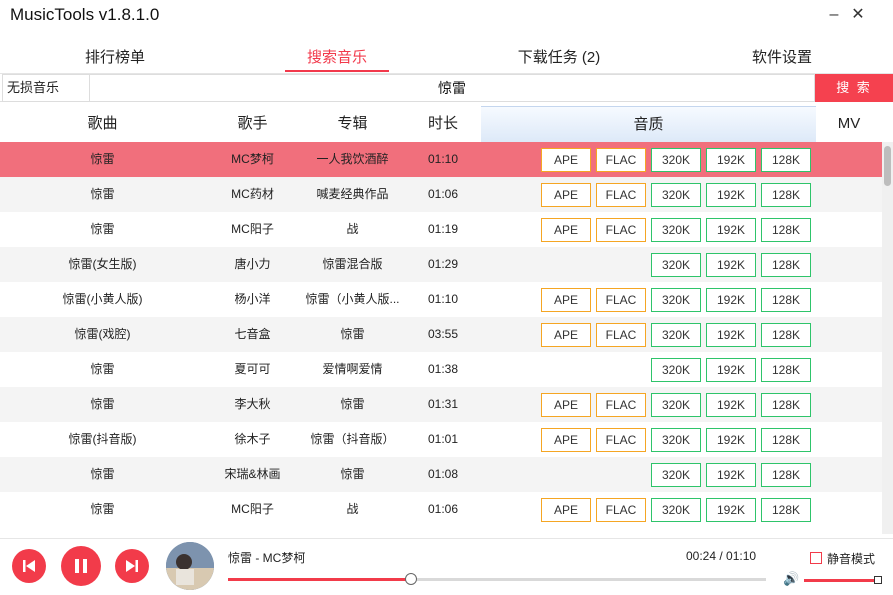 The image size is (893, 595). What do you see at coordinates (441, 334) in the screenshot?
I see `table-row: 惊雷(戏腔) 七音盒 惊雷 03:55 APE FLAC 320K 192K 128K` at bounding box center [441, 334].